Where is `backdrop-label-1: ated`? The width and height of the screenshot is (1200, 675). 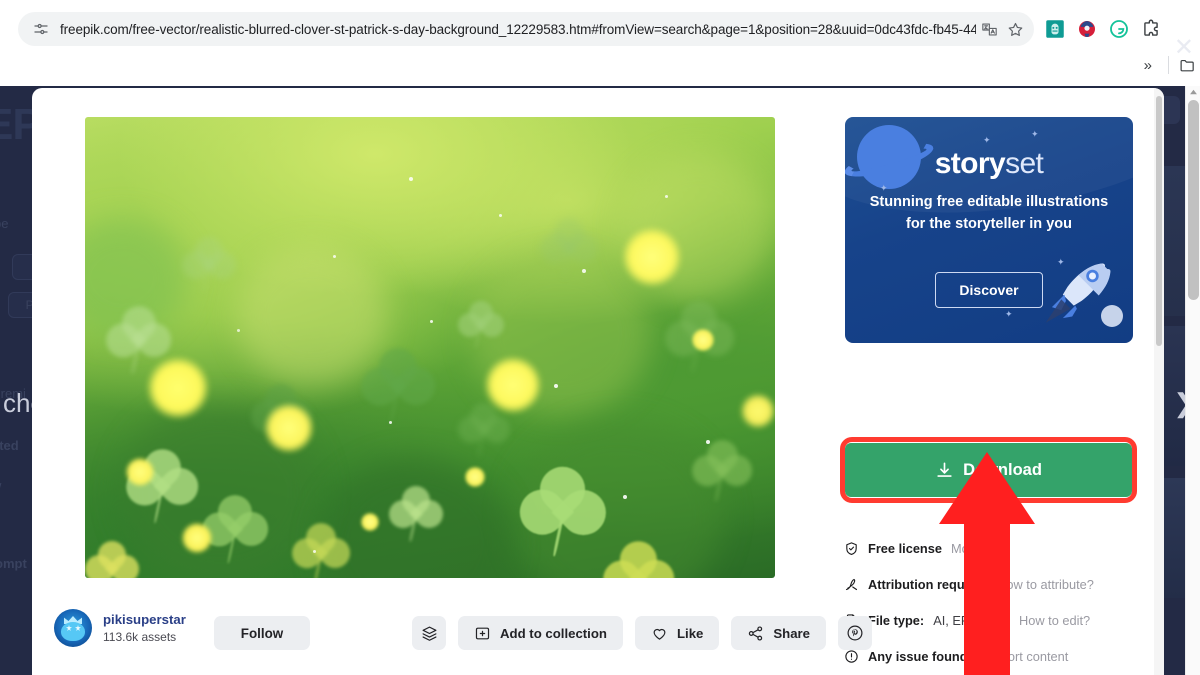 backdrop-label-1: ated is located at coordinates (9, 445).